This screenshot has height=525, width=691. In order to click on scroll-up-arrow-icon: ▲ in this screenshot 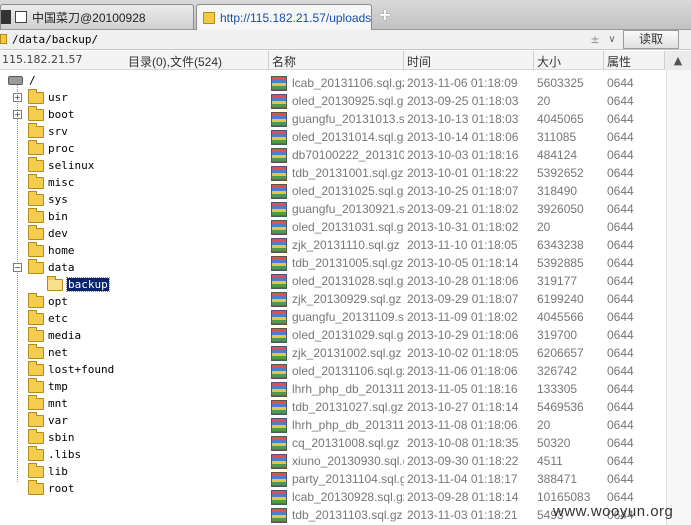, I will do `click(677, 60)`.